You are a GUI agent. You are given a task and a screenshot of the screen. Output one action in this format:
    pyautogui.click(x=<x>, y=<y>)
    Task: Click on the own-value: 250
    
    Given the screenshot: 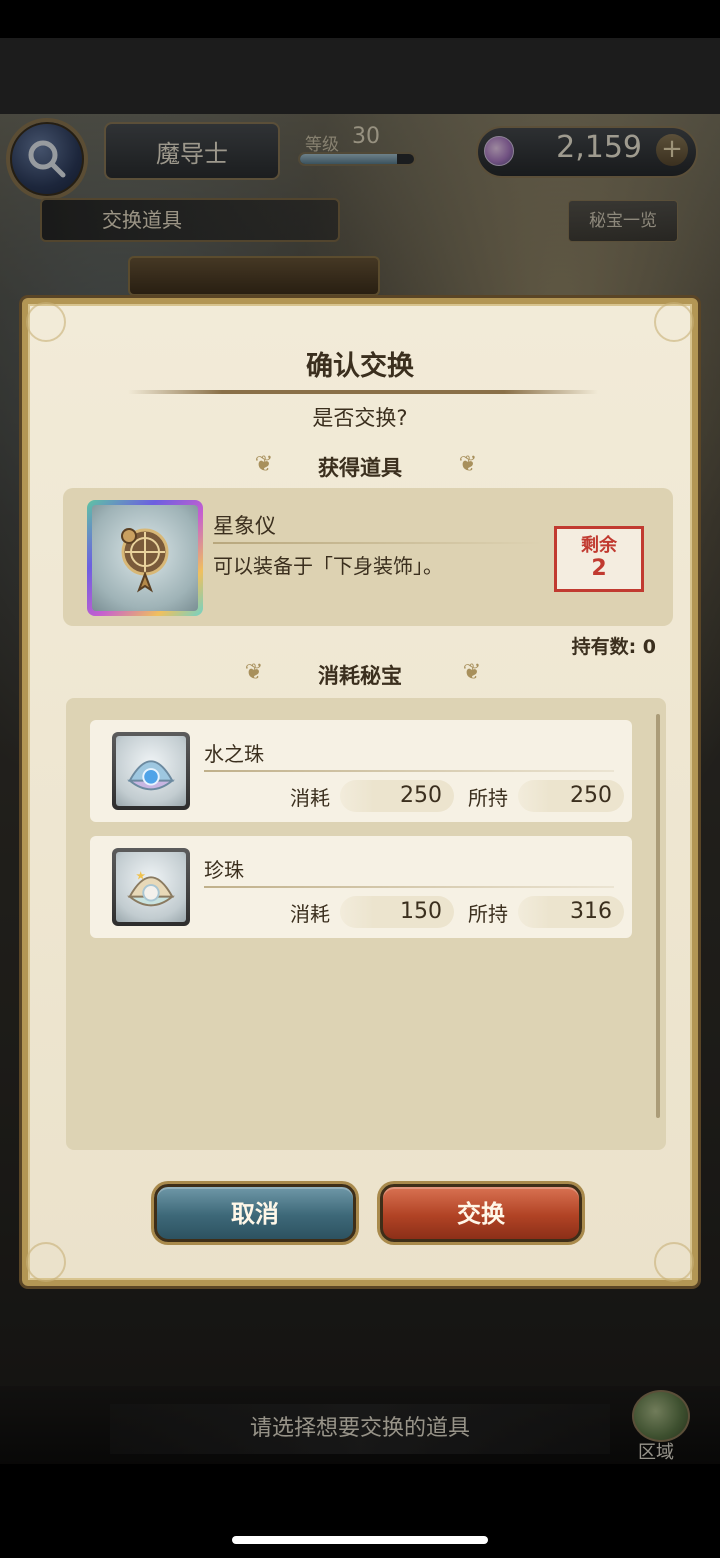 What is the action you would take?
    pyautogui.click(x=571, y=796)
    